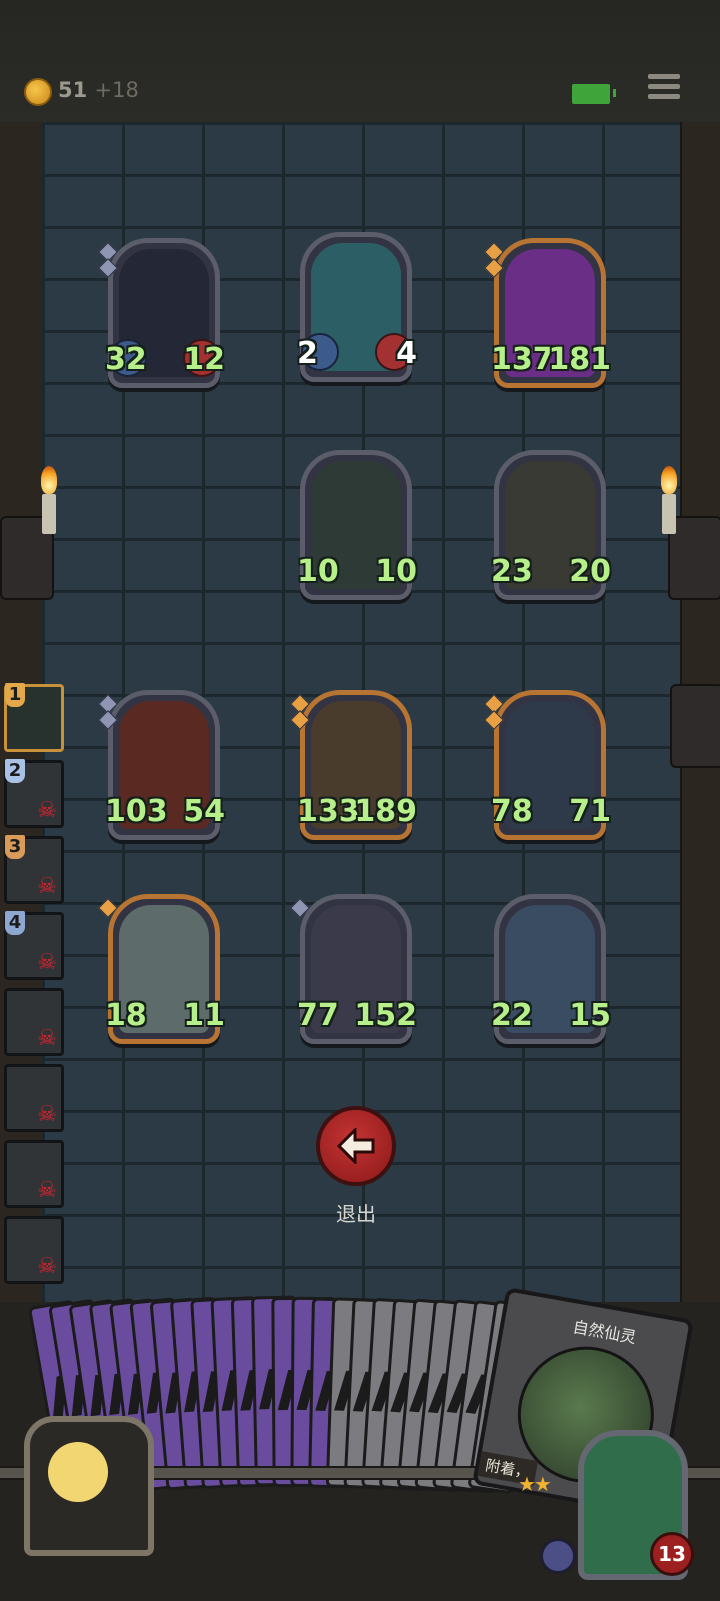 Image resolution: width=720 pixels, height=1601 pixels. Describe the element at coordinates (161, 969) in the screenshot. I see `board-card: 18 11` at that location.